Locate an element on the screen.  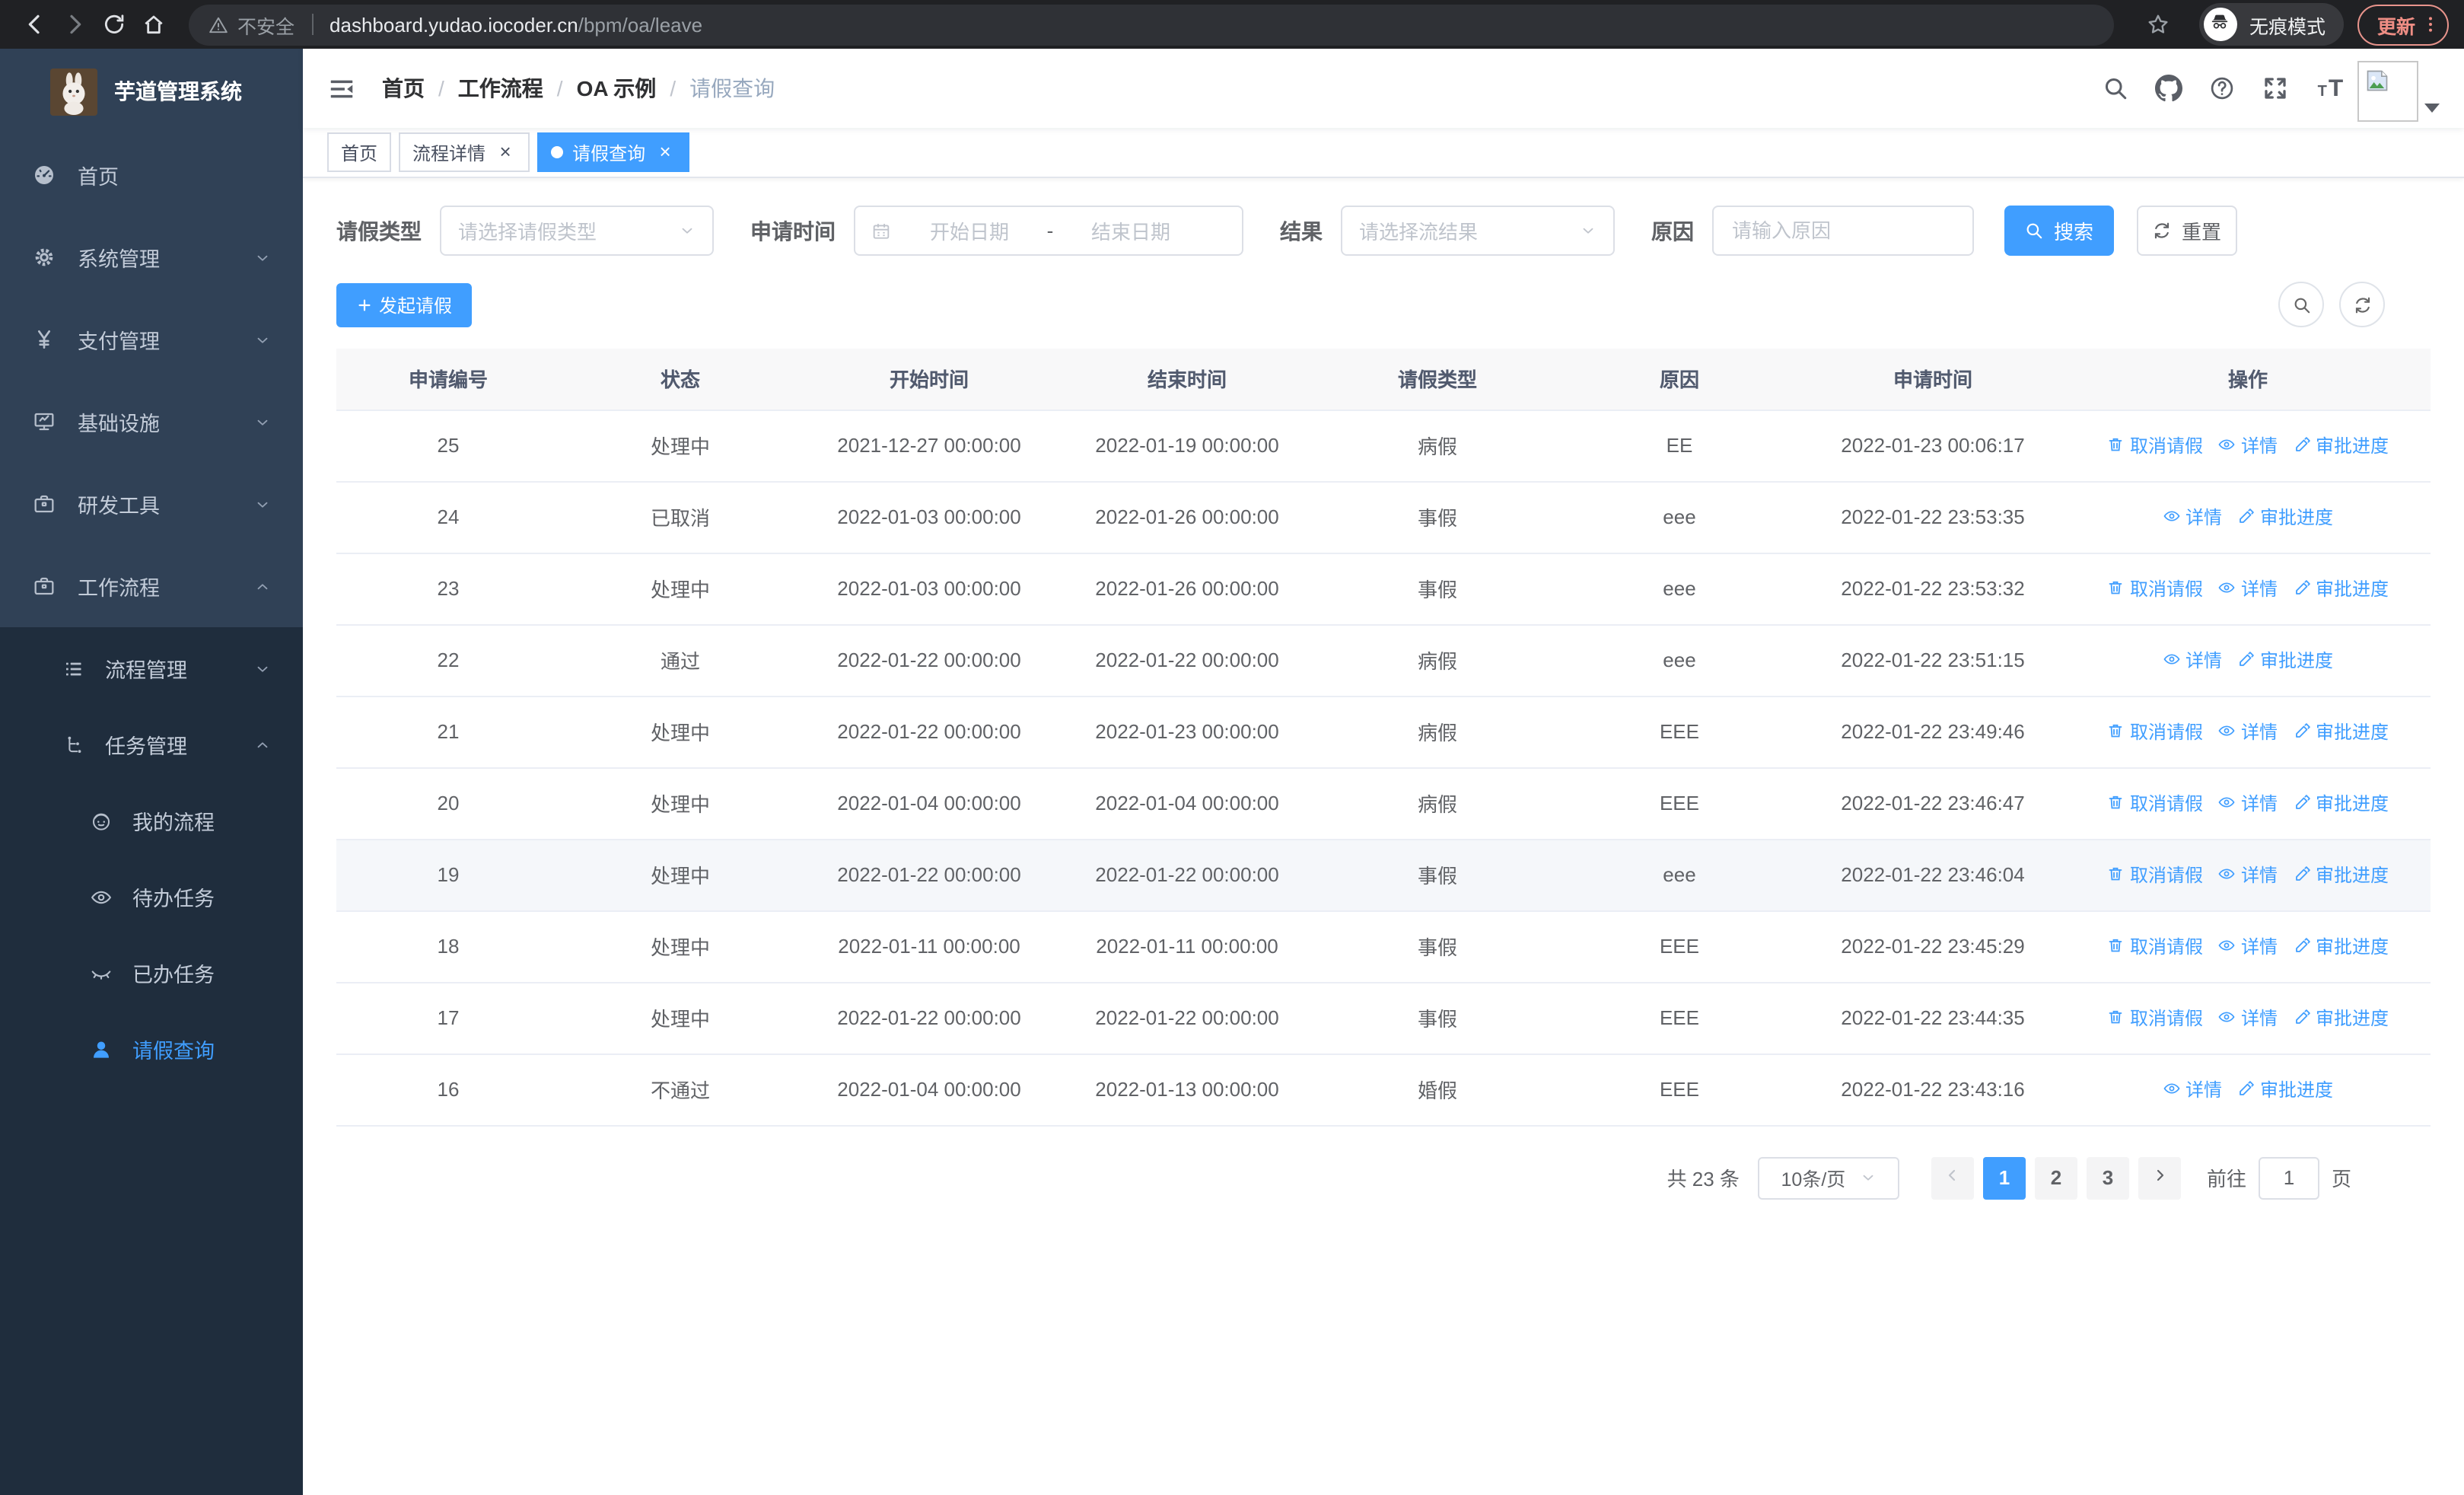
navbar-actions: TT is located at coordinates (2225, 89).